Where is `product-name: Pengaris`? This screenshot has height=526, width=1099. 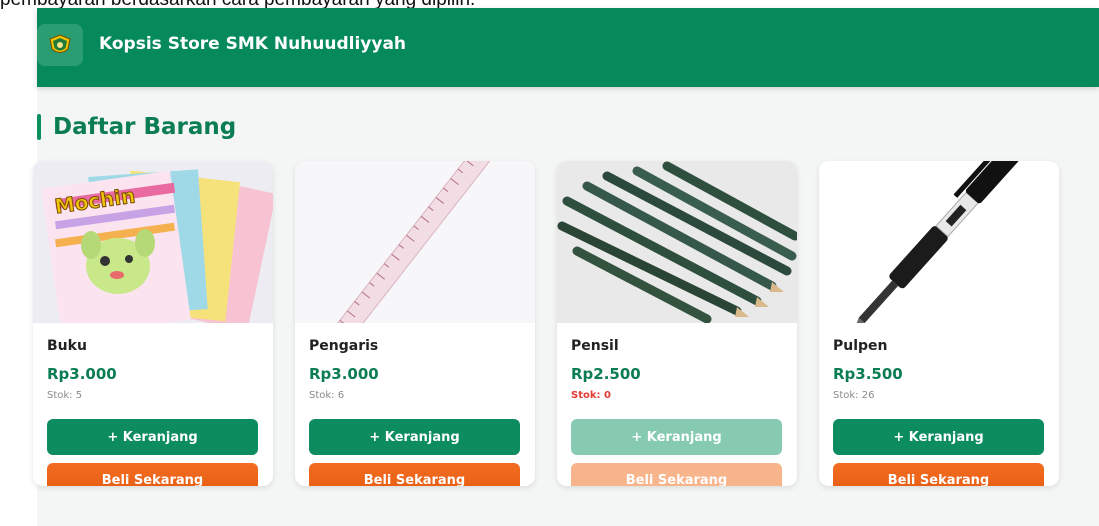 product-name: Pengaris is located at coordinates (344, 346).